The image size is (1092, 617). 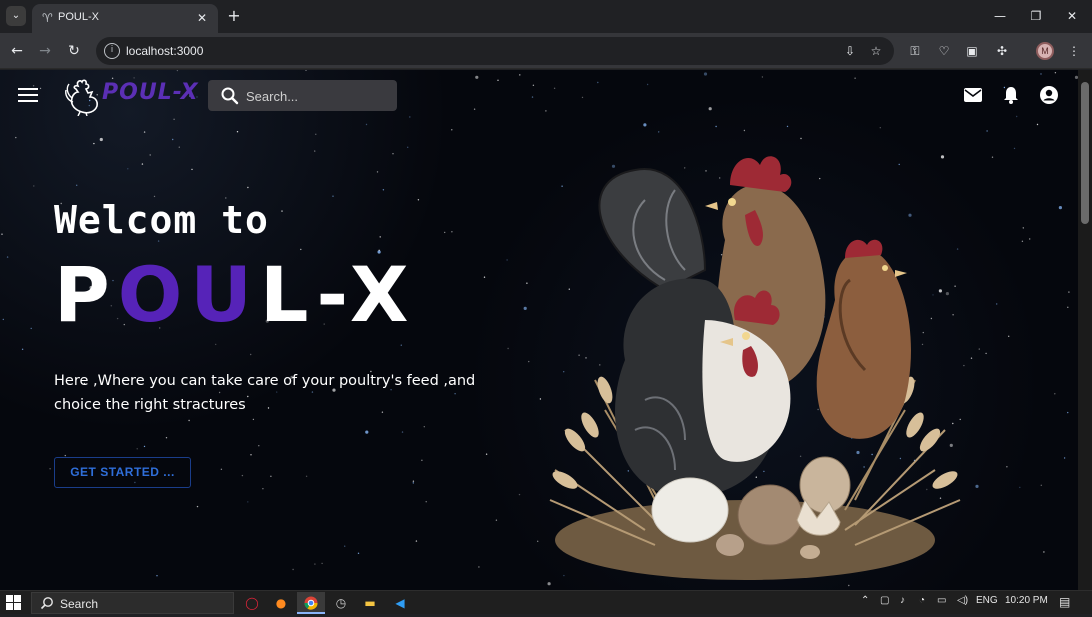 I want to click on clock-icon: ◷, so click(x=341, y=603).